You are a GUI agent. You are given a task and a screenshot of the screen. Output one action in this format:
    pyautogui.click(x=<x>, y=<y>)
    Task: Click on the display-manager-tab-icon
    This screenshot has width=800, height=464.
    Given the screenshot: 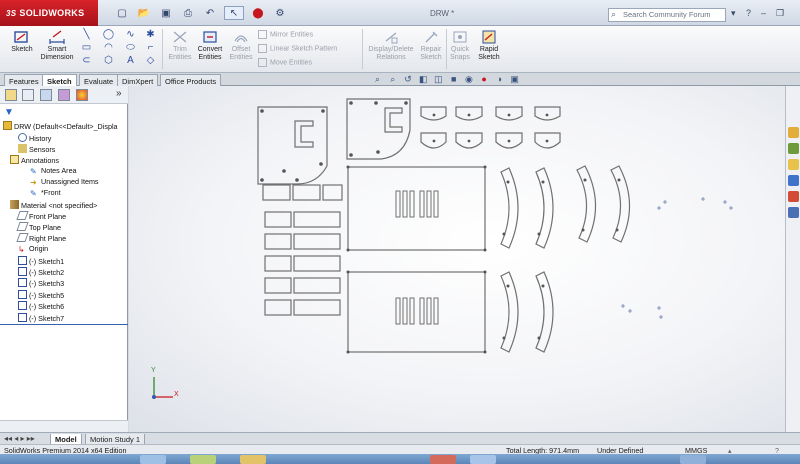 What is the action you would take?
    pyautogui.click(x=82, y=95)
    